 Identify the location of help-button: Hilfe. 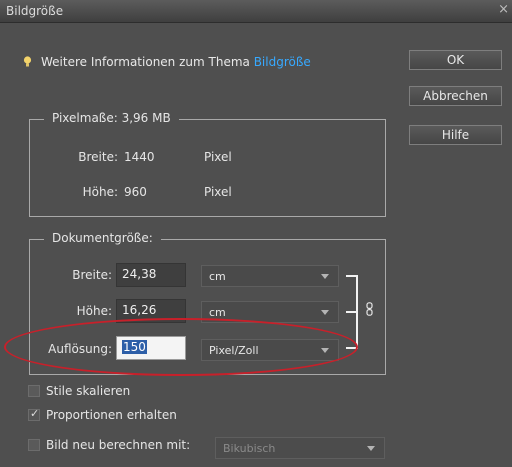
(455, 135).